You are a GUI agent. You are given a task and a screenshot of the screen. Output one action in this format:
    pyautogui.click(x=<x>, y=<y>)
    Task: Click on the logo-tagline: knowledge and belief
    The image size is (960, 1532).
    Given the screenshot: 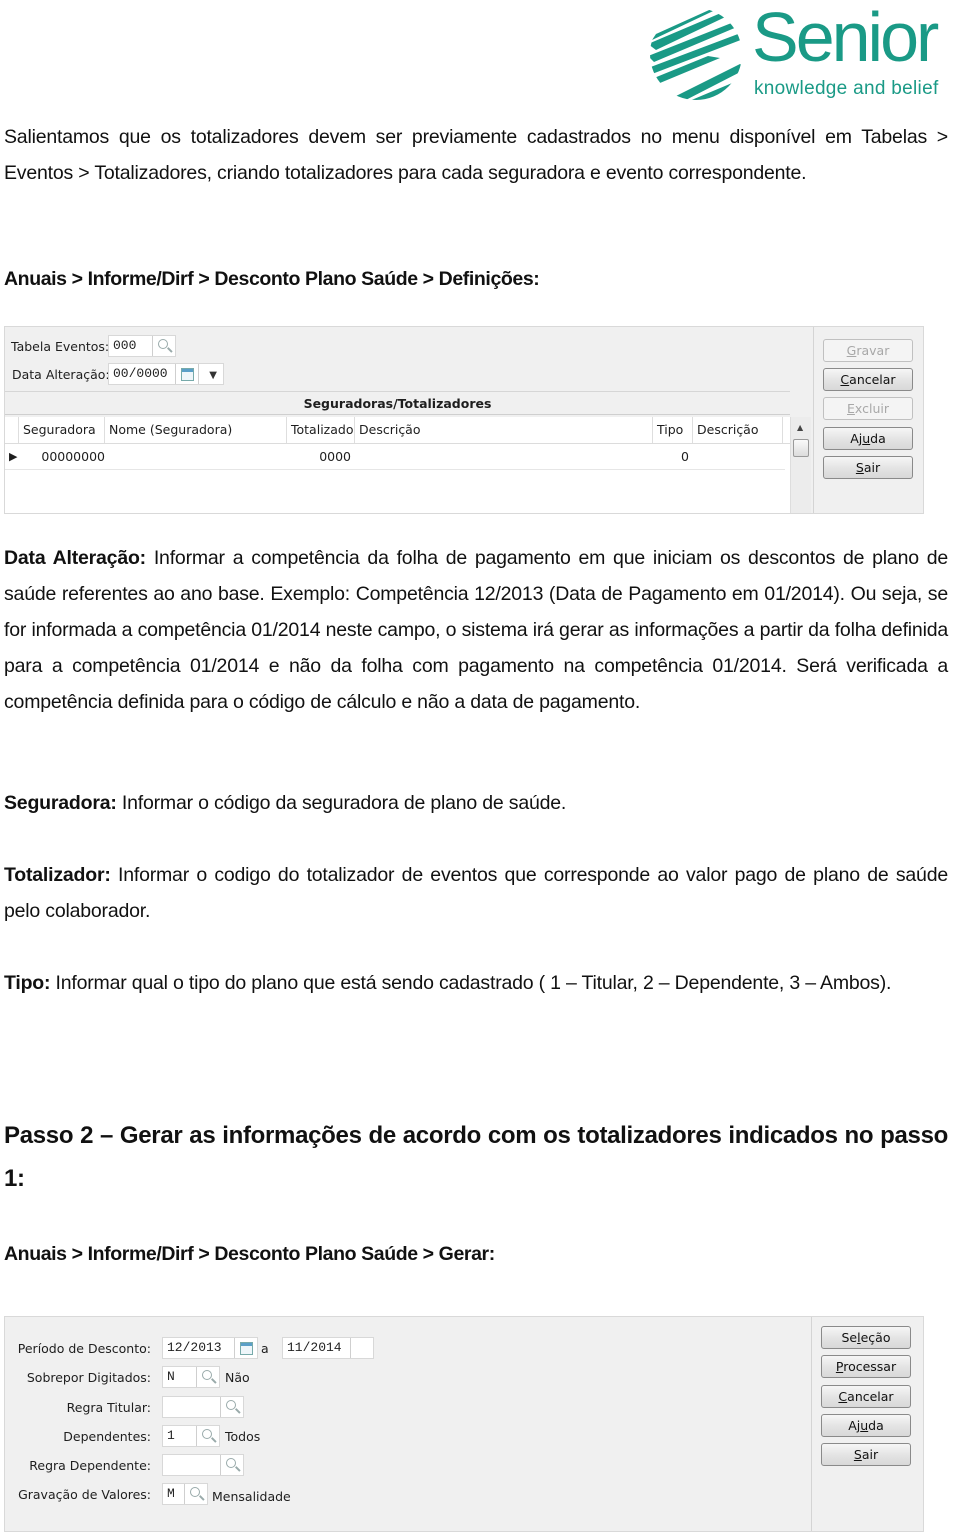 What is the action you would take?
    pyautogui.click(x=846, y=88)
    